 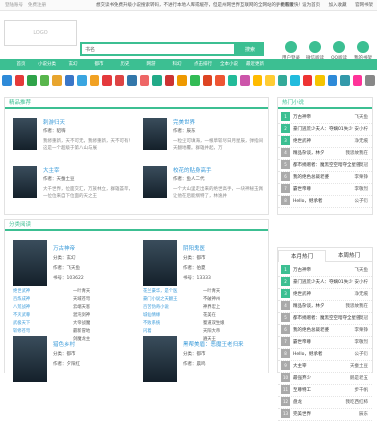 What do you see at coordinates (43, 308) in the screenshot?
I see `related-link: 八荒战神` at bounding box center [43, 308].